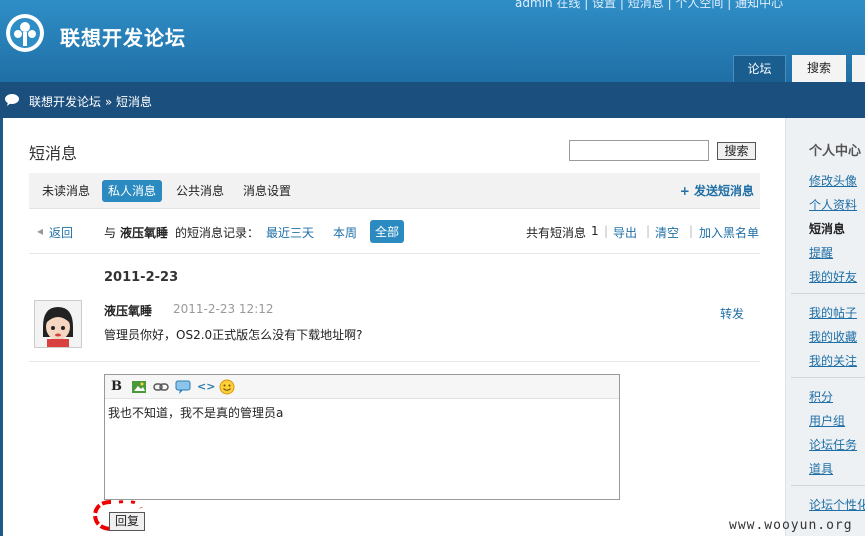 The width and height of the screenshot is (865, 536). I want to click on back-arrow-icon: ◂, so click(40, 231).